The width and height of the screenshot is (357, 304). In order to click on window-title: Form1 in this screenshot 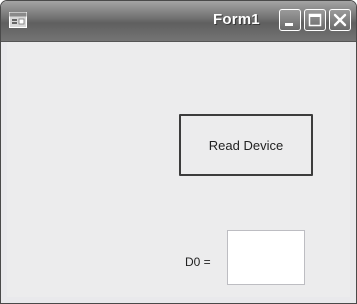, I will do `click(236, 19)`.